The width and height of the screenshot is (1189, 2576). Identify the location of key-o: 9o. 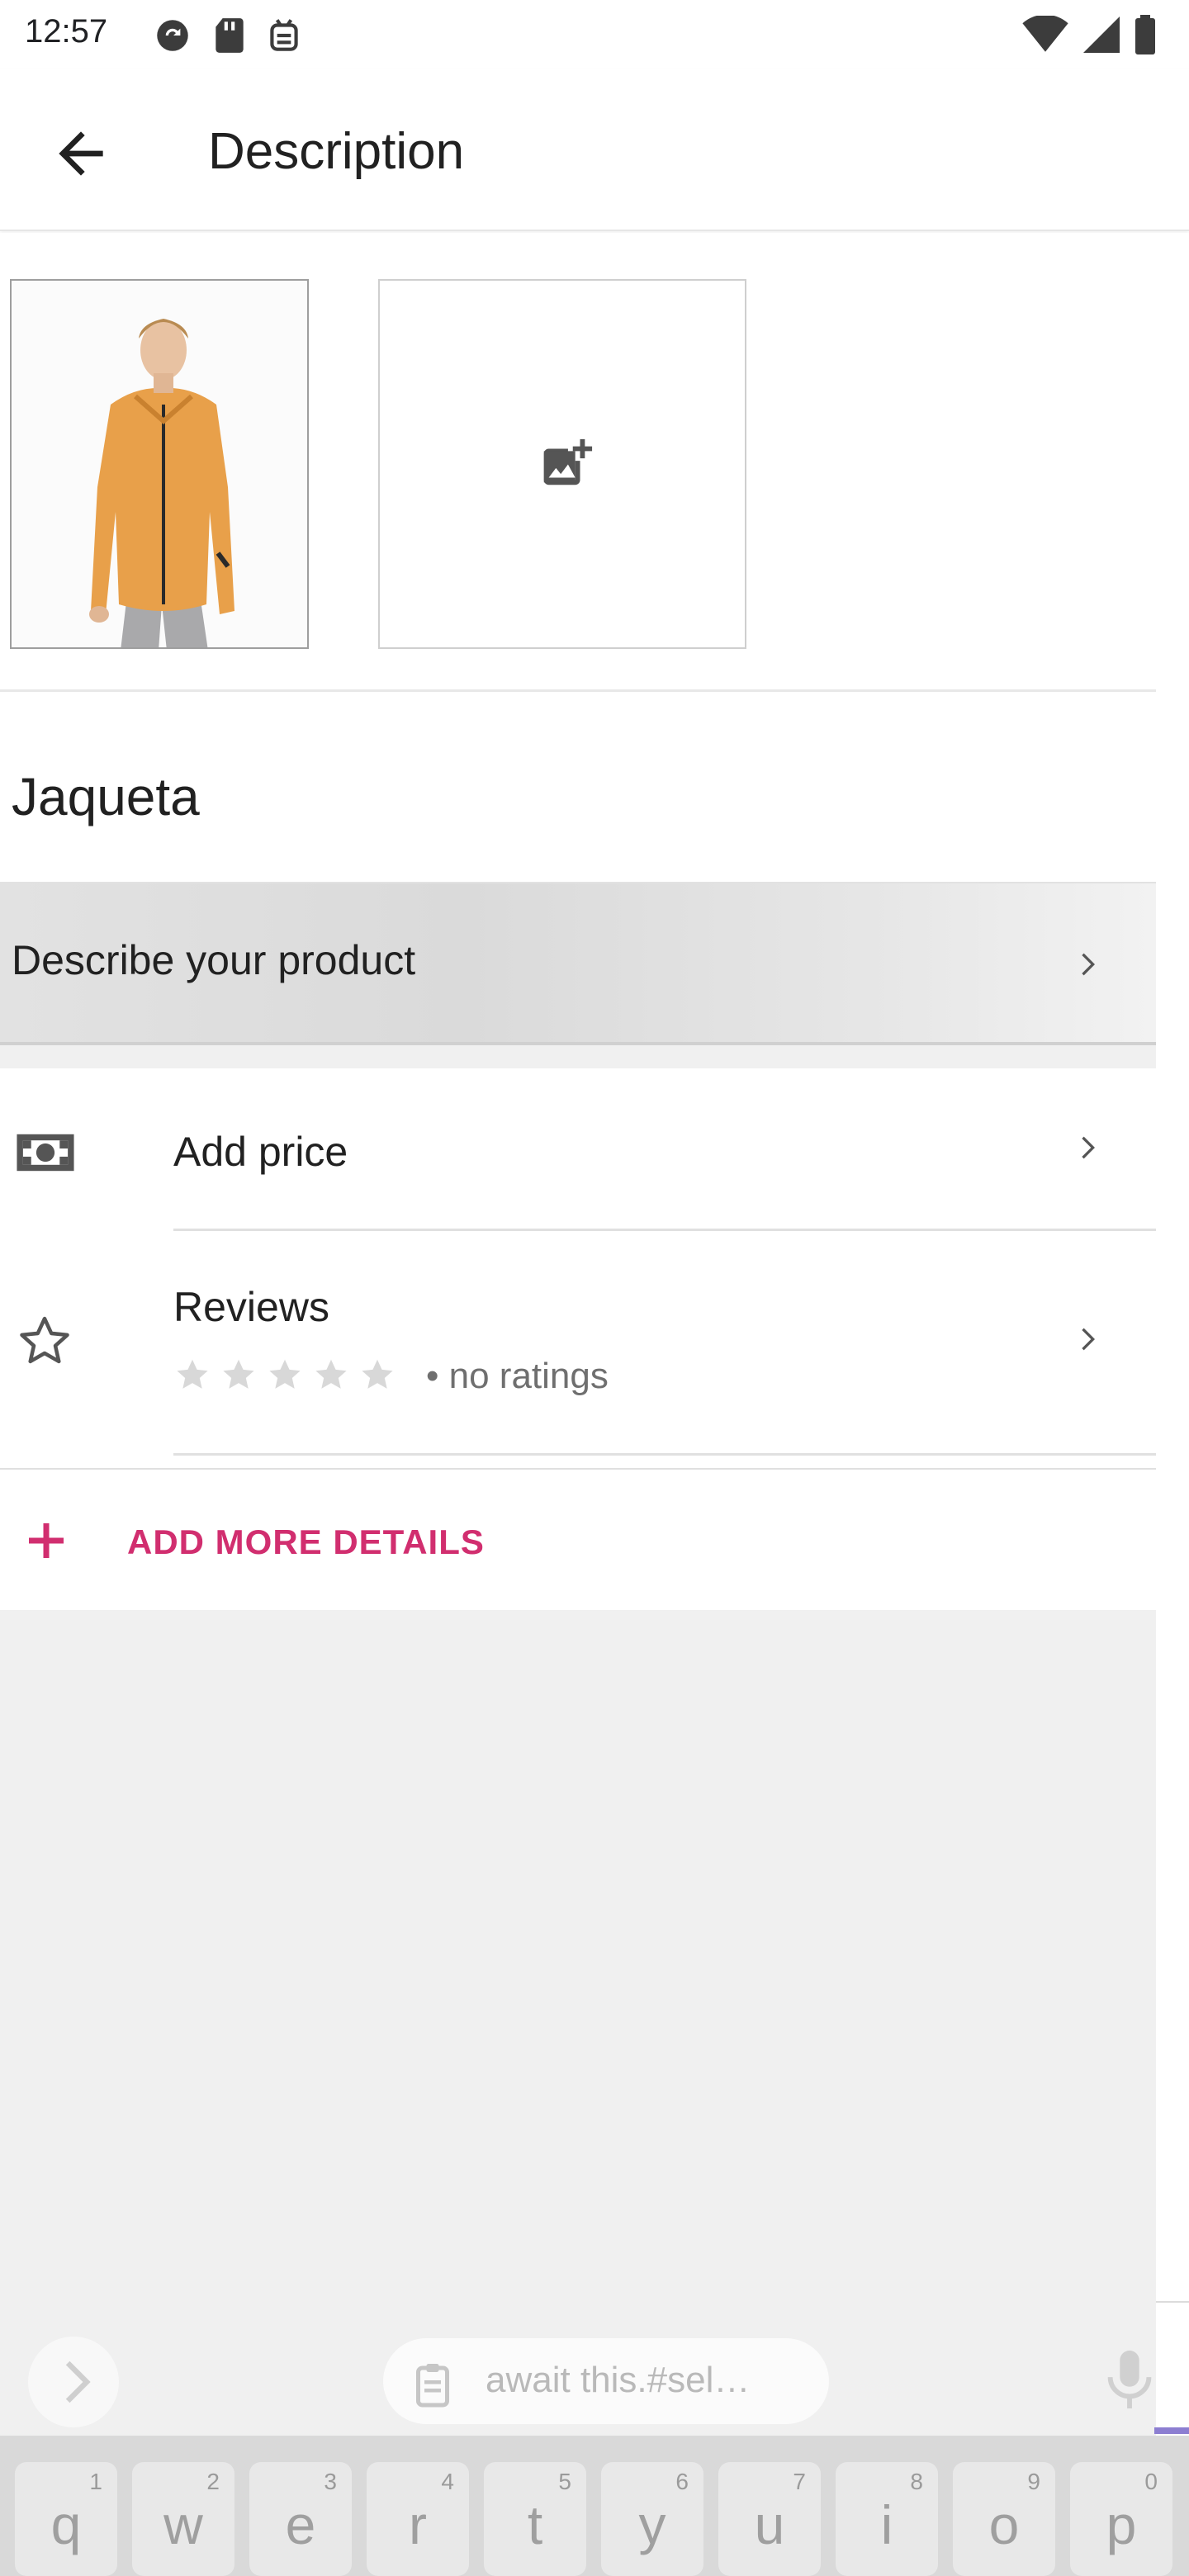
(1004, 2519).